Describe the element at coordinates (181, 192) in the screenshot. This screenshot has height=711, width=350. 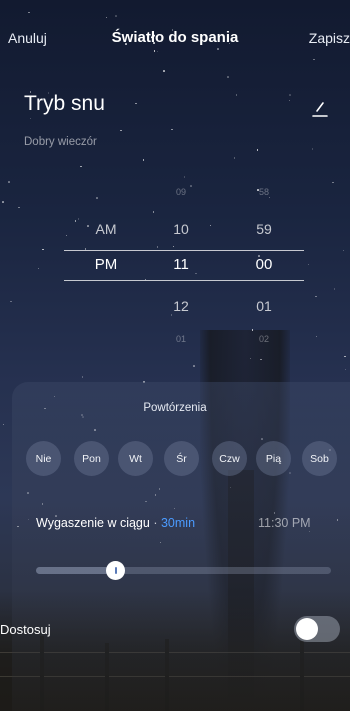
I see `hour-option: 09` at that location.